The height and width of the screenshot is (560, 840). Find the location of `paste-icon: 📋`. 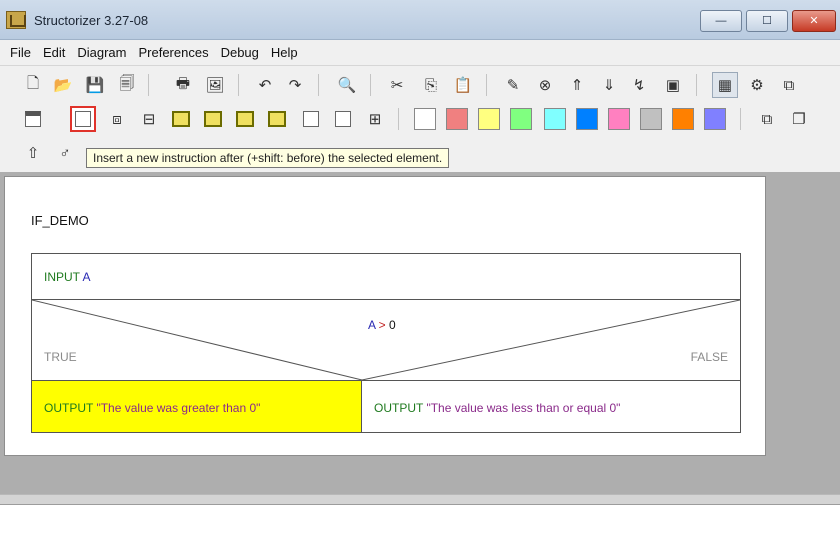

paste-icon: 📋 is located at coordinates (463, 85).